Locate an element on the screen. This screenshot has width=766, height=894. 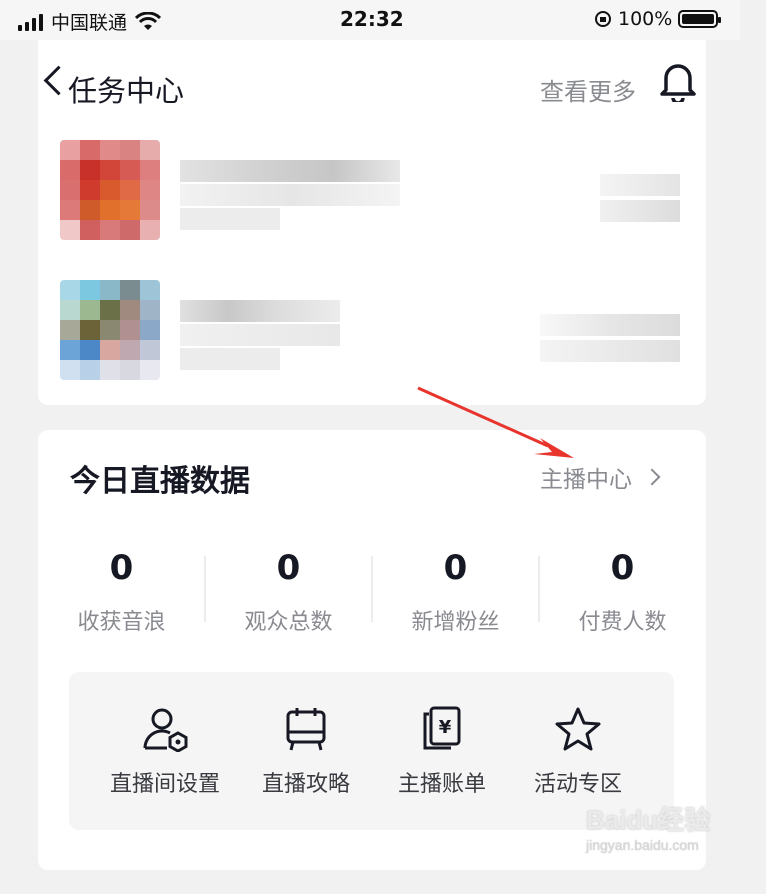
clock: 22:32 is located at coordinates (372, 19).